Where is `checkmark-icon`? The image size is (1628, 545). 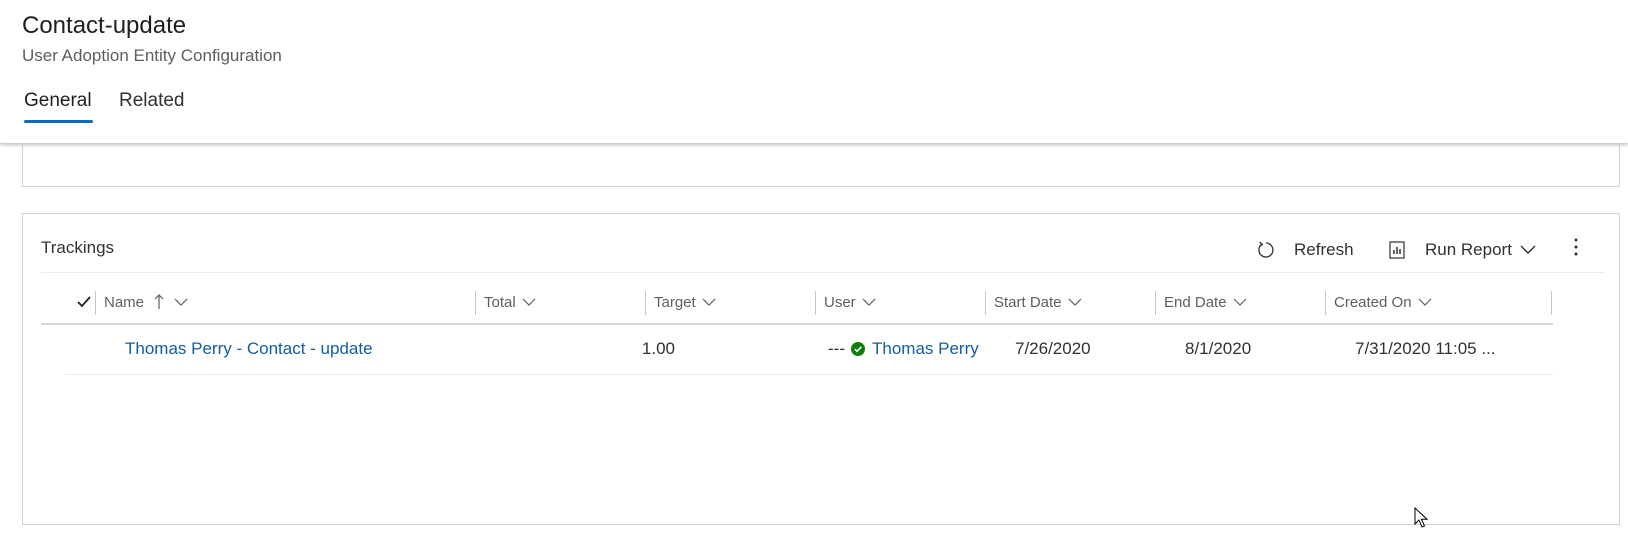 checkmark-icon is located at coordinates (84, 302).